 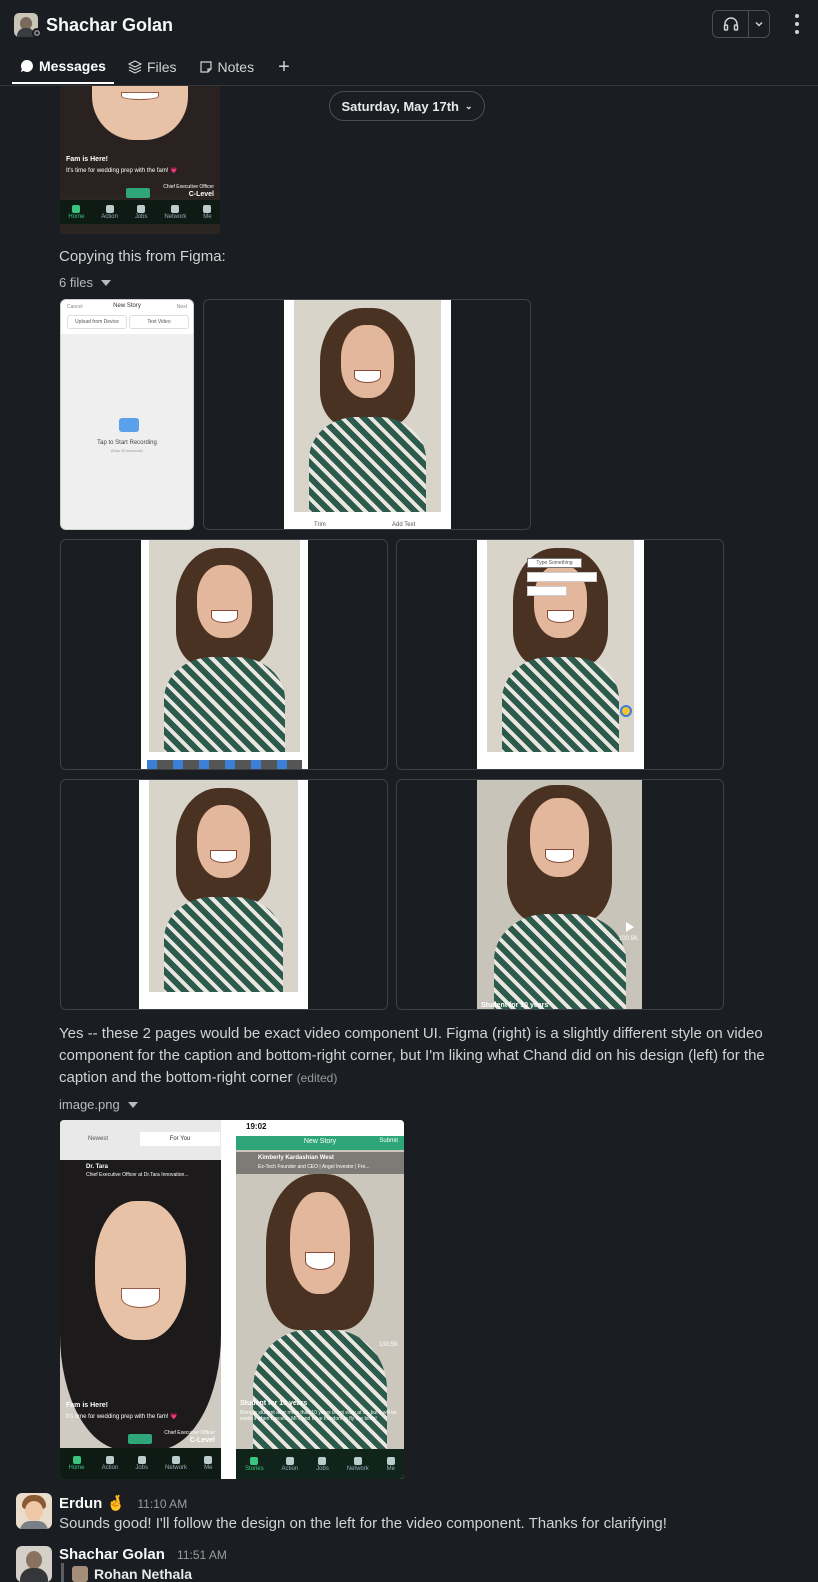 I want to click on file-toggle: image.png, so click(x=98, y=1104).